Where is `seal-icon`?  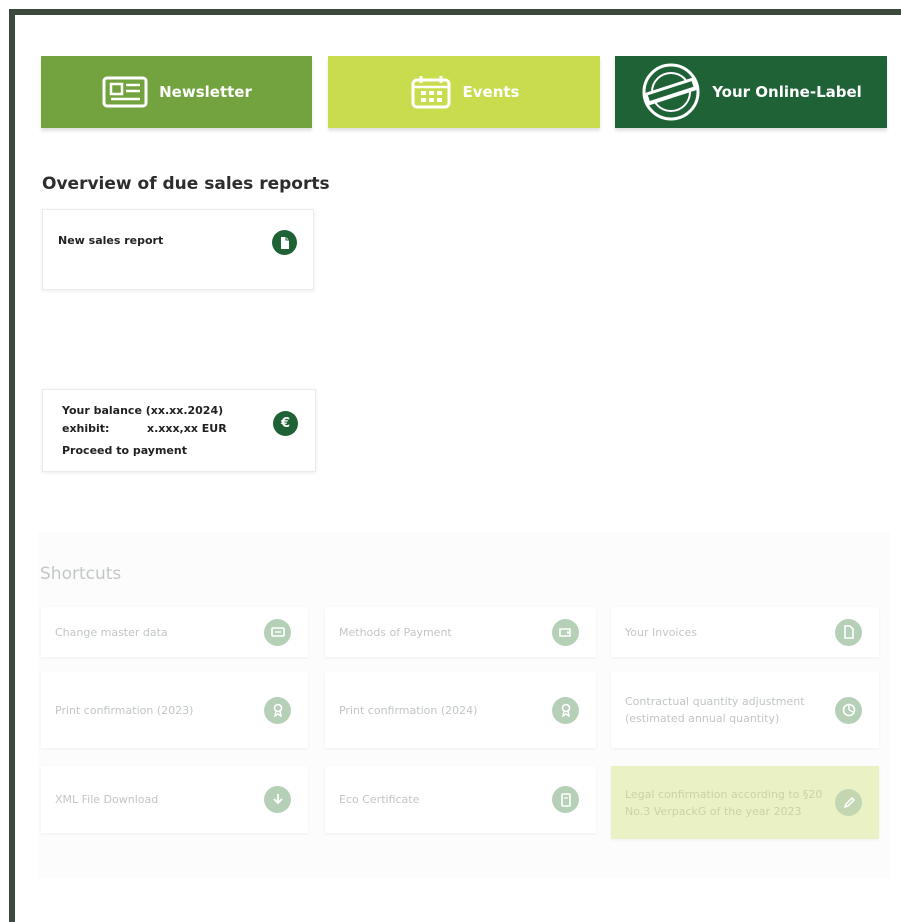 seal-icon is located at coordinates (671, 92).